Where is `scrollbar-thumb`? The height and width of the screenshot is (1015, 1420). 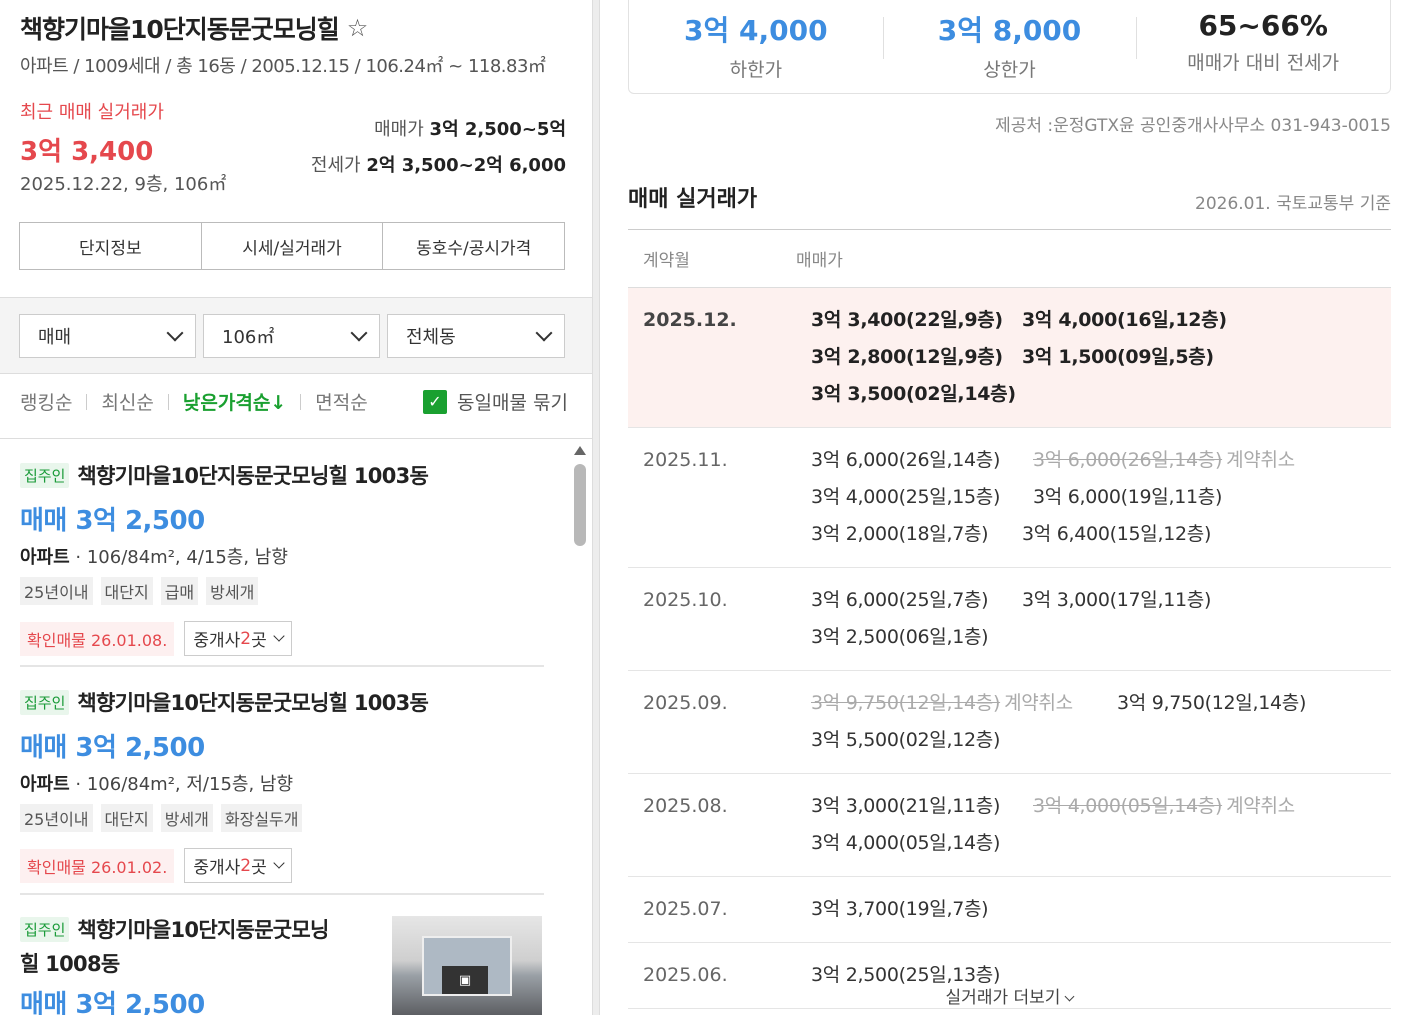 scrollbar-thumb is located at coordinates (580, 505).